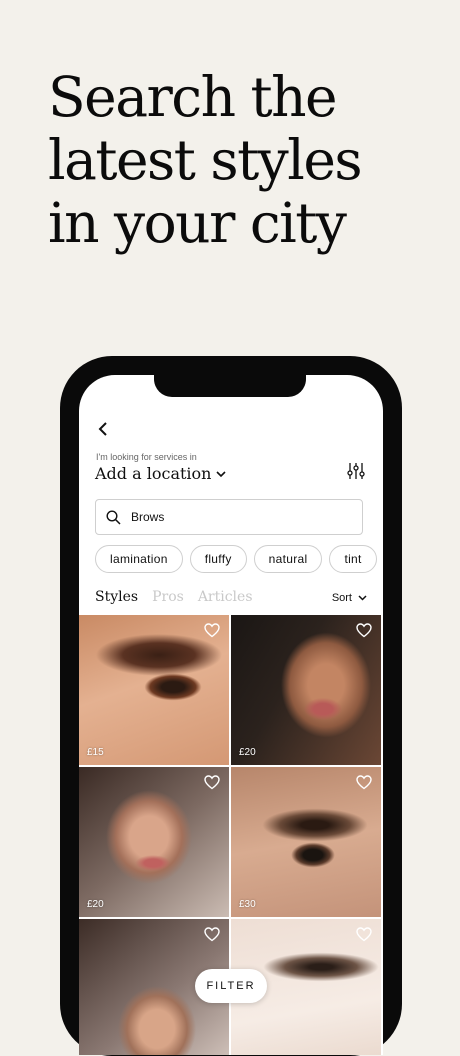 Image resolution: width=460 pixels, height=1056 pixels. What do you see at coordinates (197, 223) in the screenshot?
I see `headline-line-3: in your city` at bounding box center [197, 223].